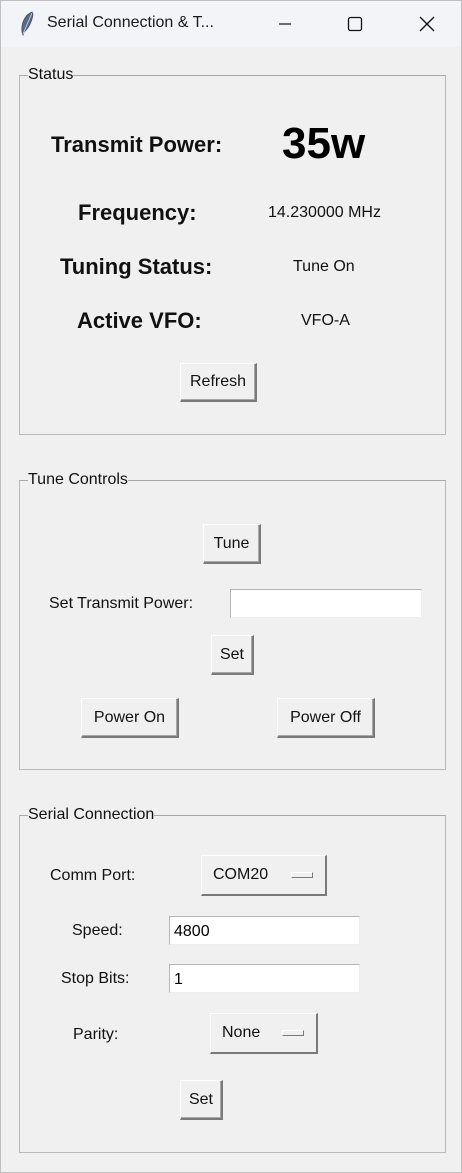 The image size is (462, 1173). What do you see at coordinates (139, 320) in the screenshot?
I see `active-vfo-label: Active VFO:` at bounding box center [139, 320].